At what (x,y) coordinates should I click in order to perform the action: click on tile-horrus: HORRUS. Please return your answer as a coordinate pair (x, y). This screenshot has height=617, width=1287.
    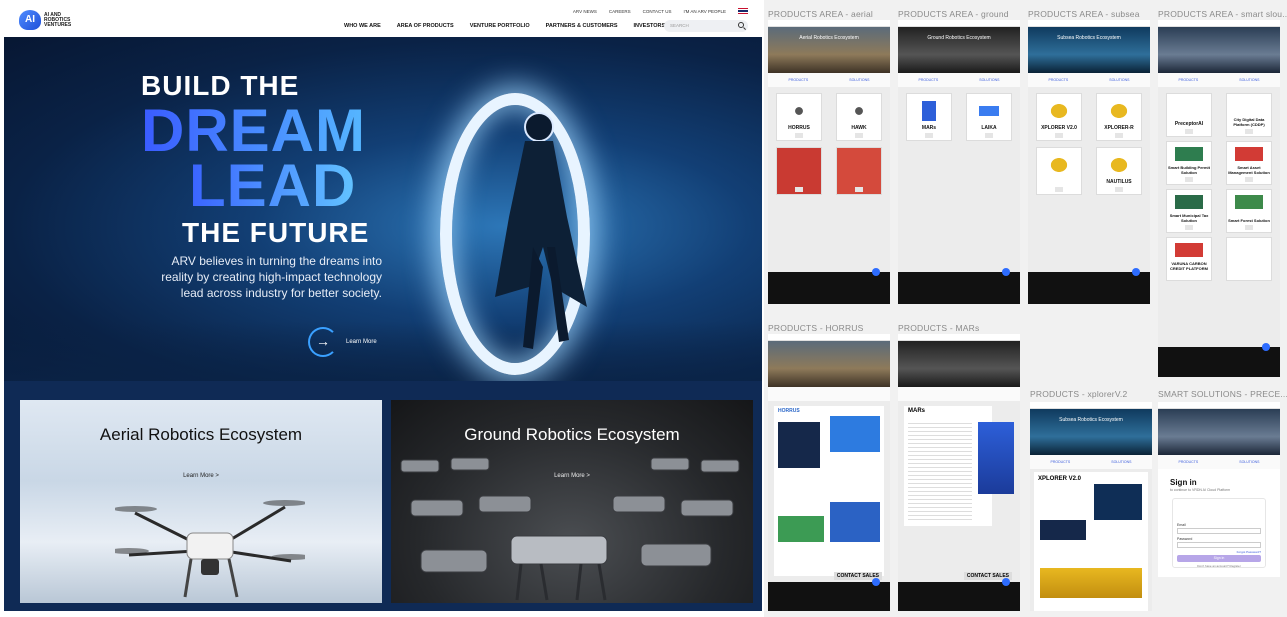
    Looking at the image, I should click on (799, 117).